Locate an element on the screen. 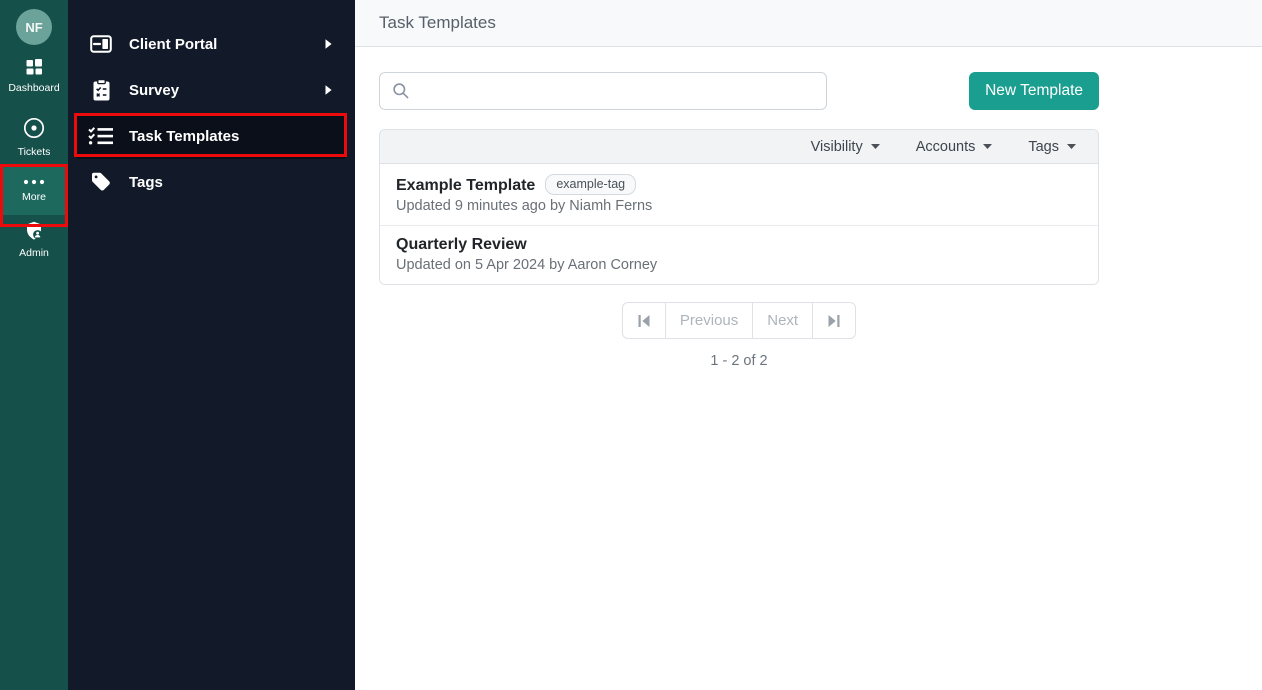 The image size is (1262, 690). template-subtitle: Updated on 5 Apr 2024 by Aaron Corney is located at coordinates (527, 265).